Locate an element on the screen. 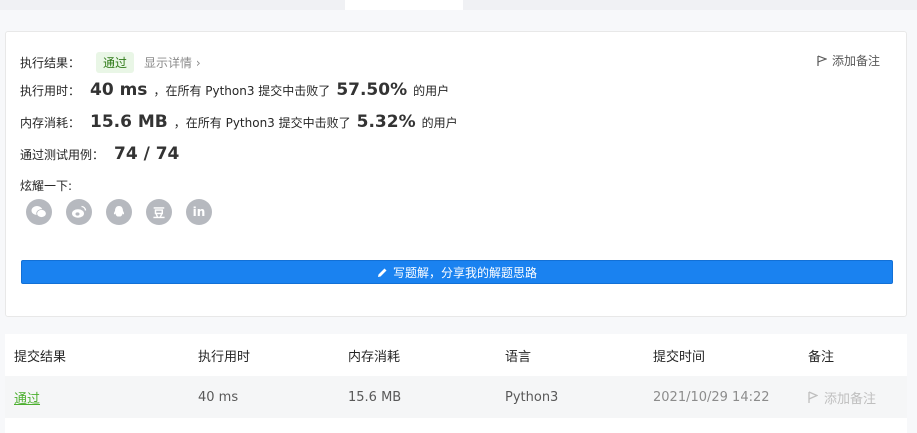 The width and height of the screenshot is (917, 433). share-row: 炫耀一下: is located at coordinates (46, 185).